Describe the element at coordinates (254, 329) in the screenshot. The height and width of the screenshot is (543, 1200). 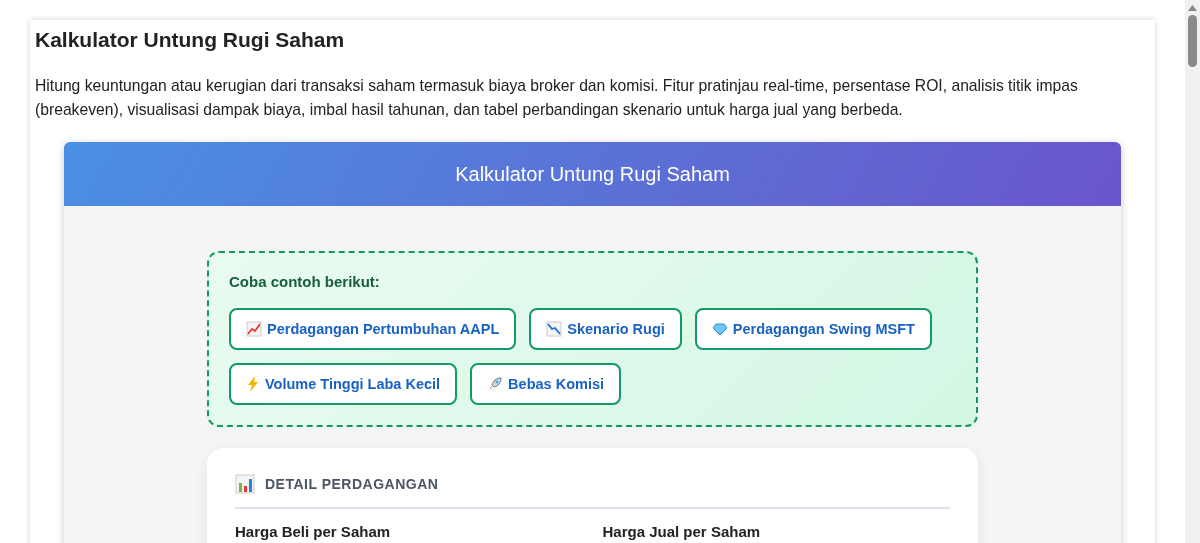
I see `chart-up-icon` at that location.